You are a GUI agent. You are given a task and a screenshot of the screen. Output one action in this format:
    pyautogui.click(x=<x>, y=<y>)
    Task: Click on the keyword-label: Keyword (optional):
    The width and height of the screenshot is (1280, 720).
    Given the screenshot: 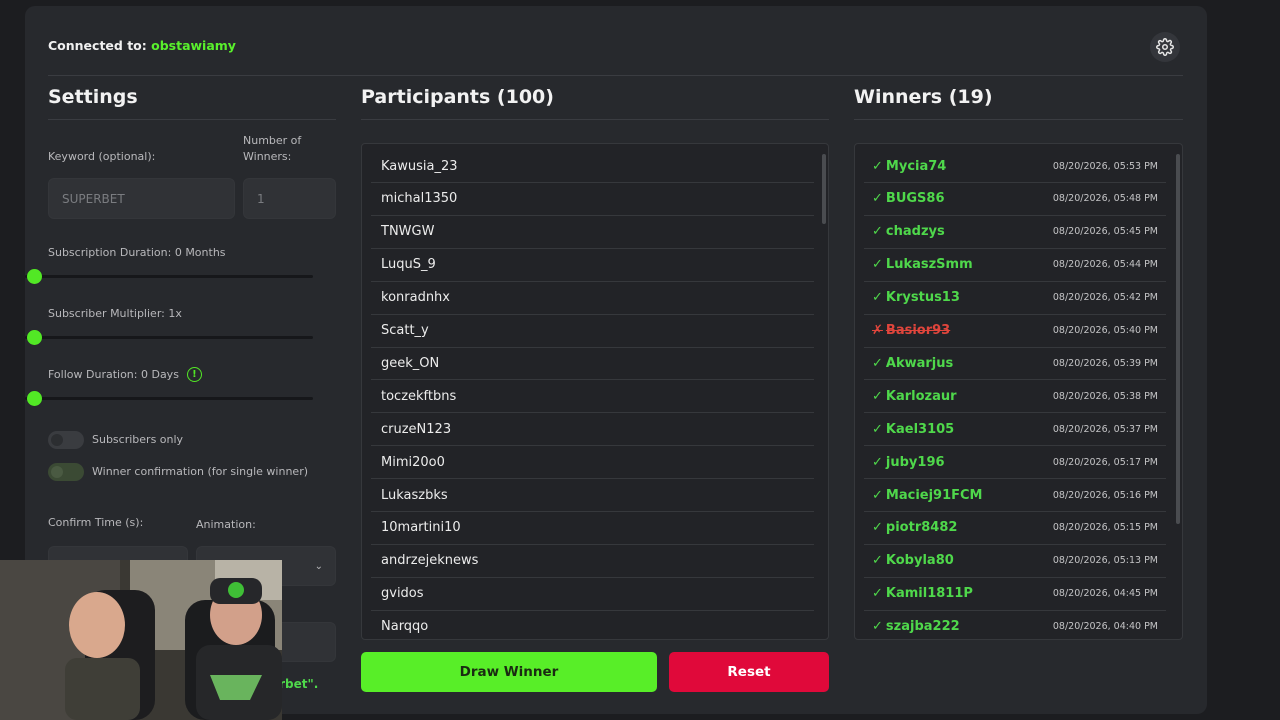 What is the action you would take?
    pyautogui.click(x=102, y=156)
    